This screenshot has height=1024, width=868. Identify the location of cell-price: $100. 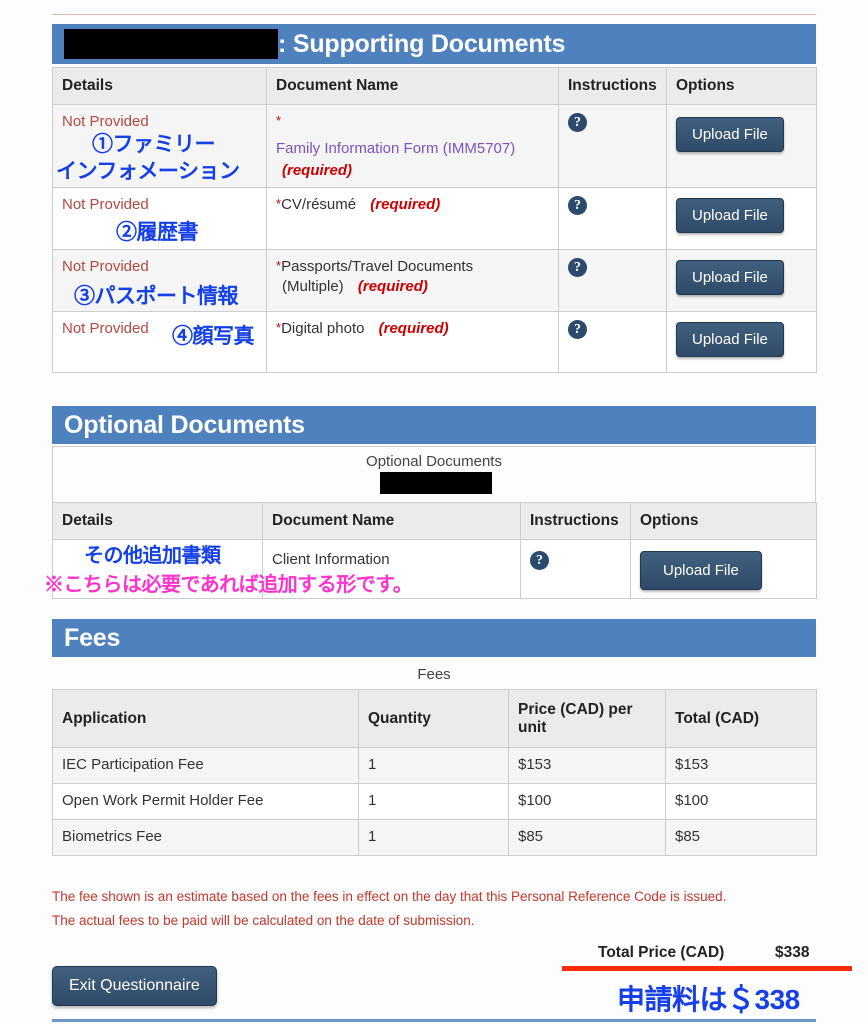
(587, 801).